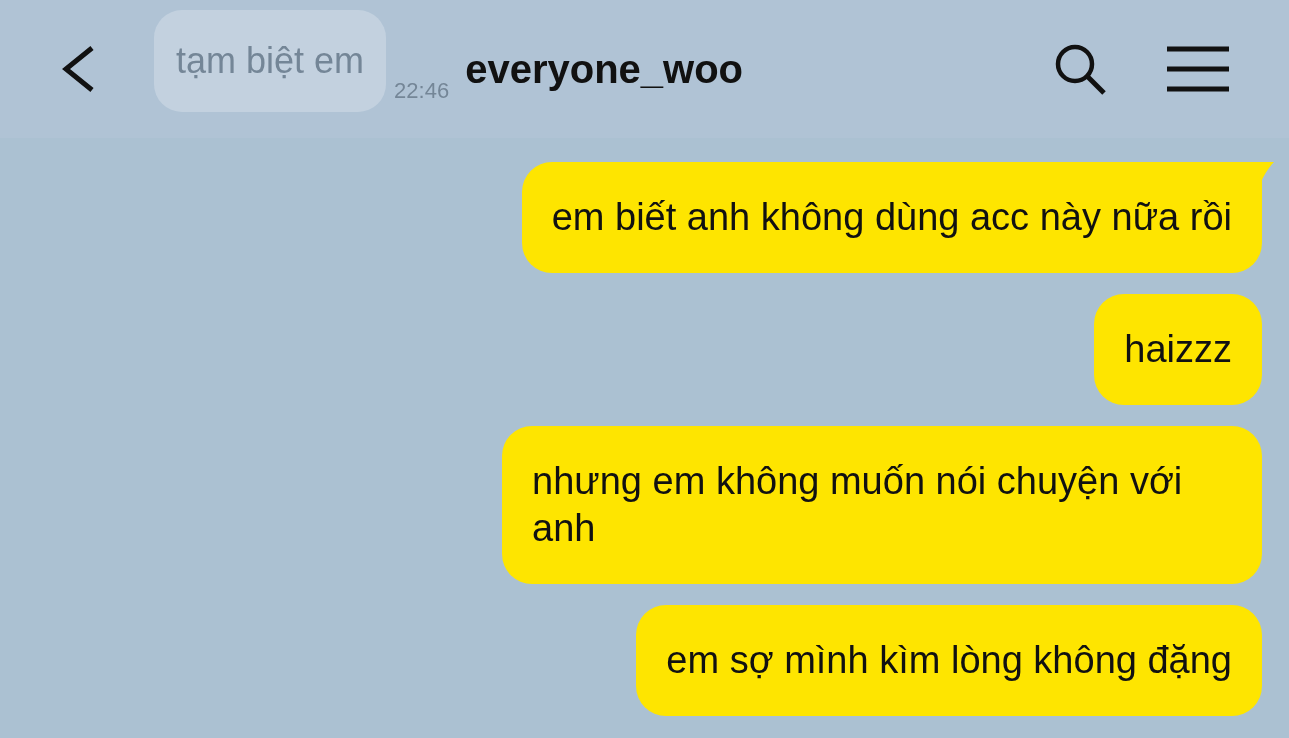  I want to click on message-bubble: haizzz, so click(1178, 349).